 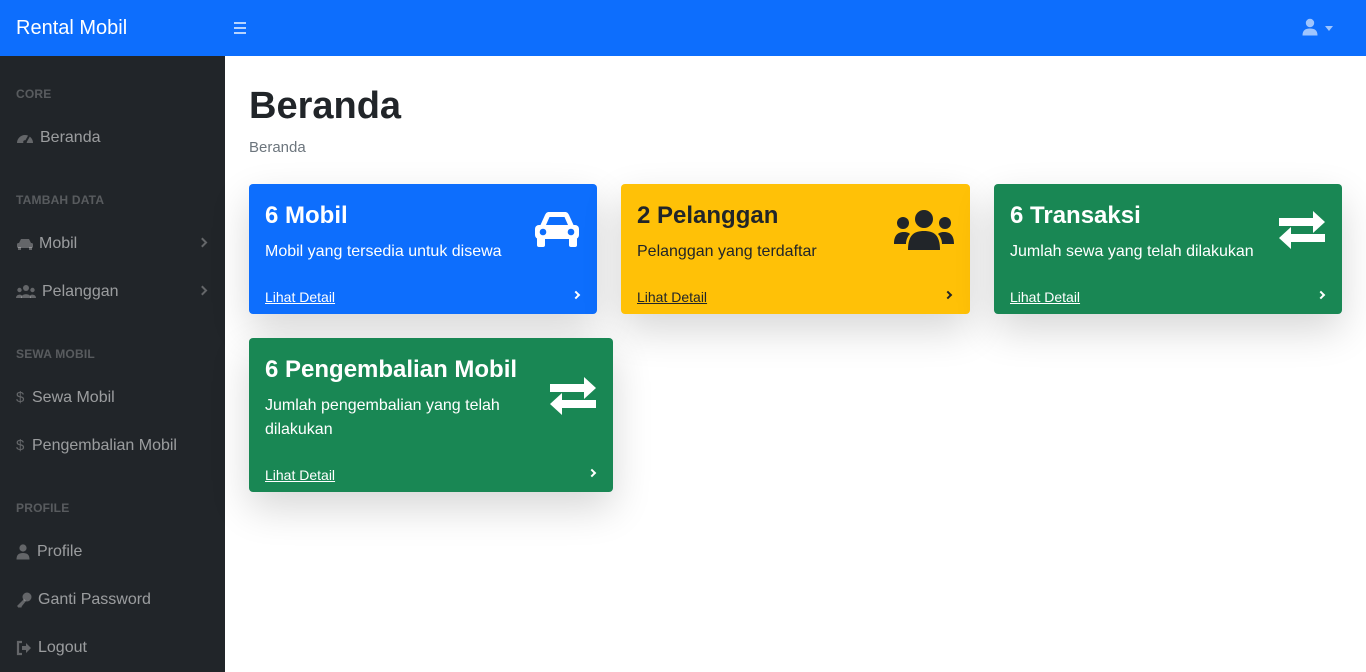 What do you see at coordinates (58, 243) in the screenshot?
I see `sidebar-item-label: Mobil` at bounding box center [58, 243].